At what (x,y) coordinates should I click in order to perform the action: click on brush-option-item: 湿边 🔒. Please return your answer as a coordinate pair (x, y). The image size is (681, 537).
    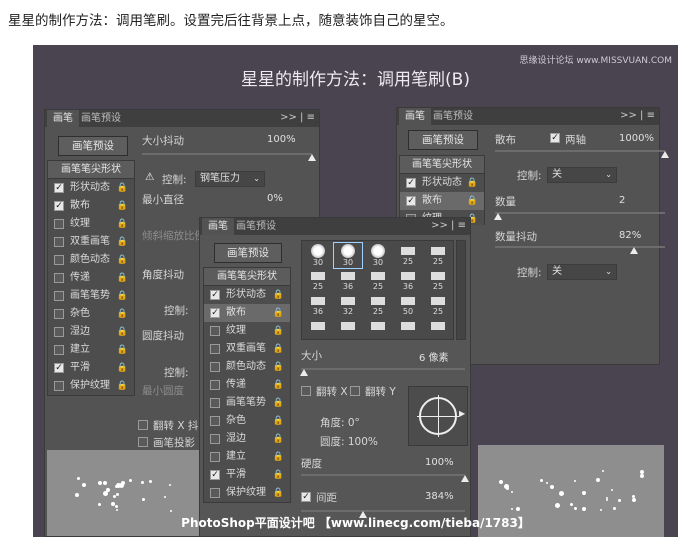
    Looking at the image, I should click on (247, 439).